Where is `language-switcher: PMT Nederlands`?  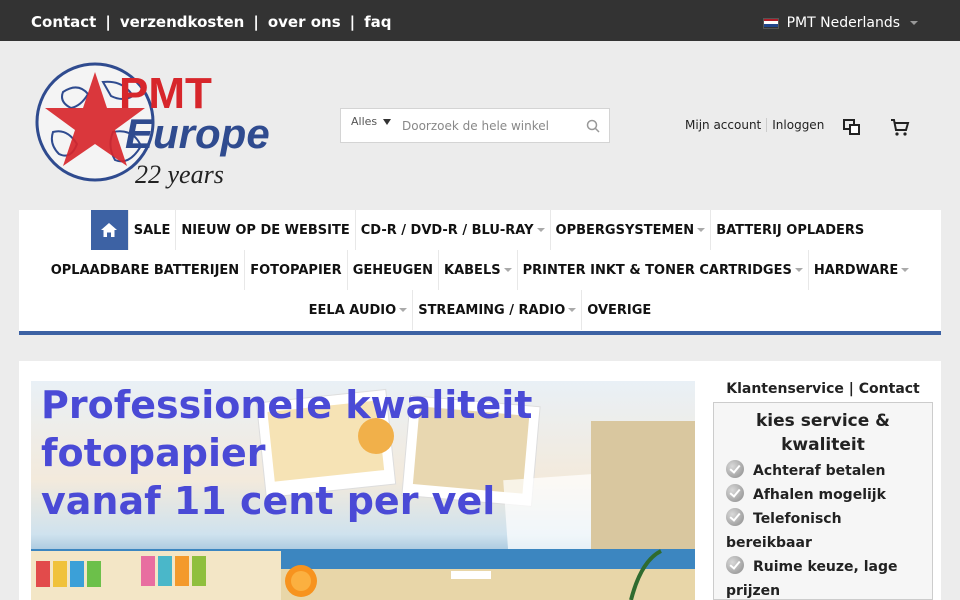 language-switcher: PMT Nederlands is located at coordinates (840, 23).